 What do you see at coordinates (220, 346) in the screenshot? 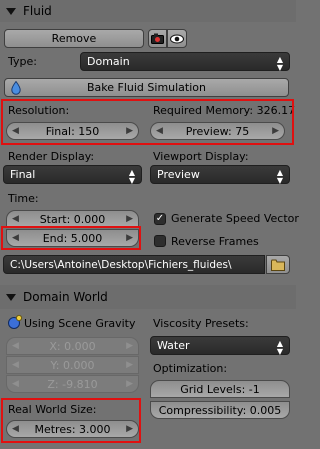
I see `viscosity-presets-select: Water ▲ ▼` at bounding box center [220, 346].